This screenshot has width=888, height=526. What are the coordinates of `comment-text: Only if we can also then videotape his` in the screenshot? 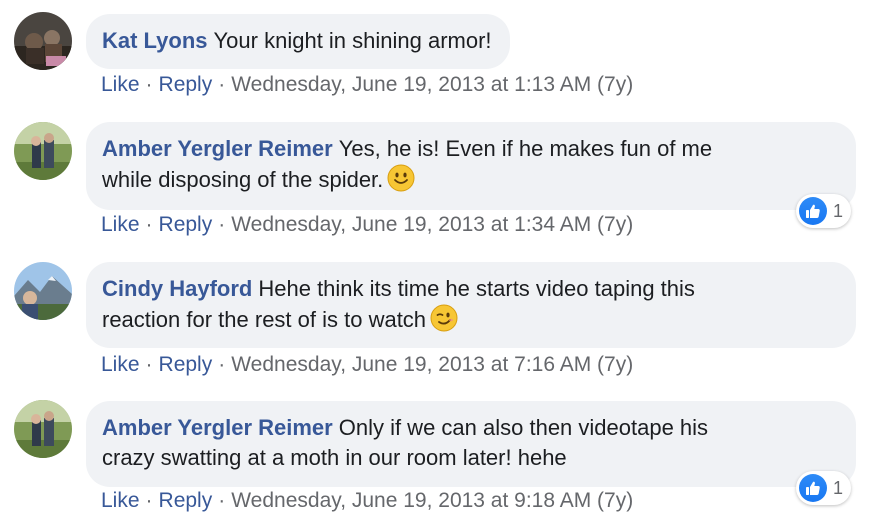 It's located at (523, 427).